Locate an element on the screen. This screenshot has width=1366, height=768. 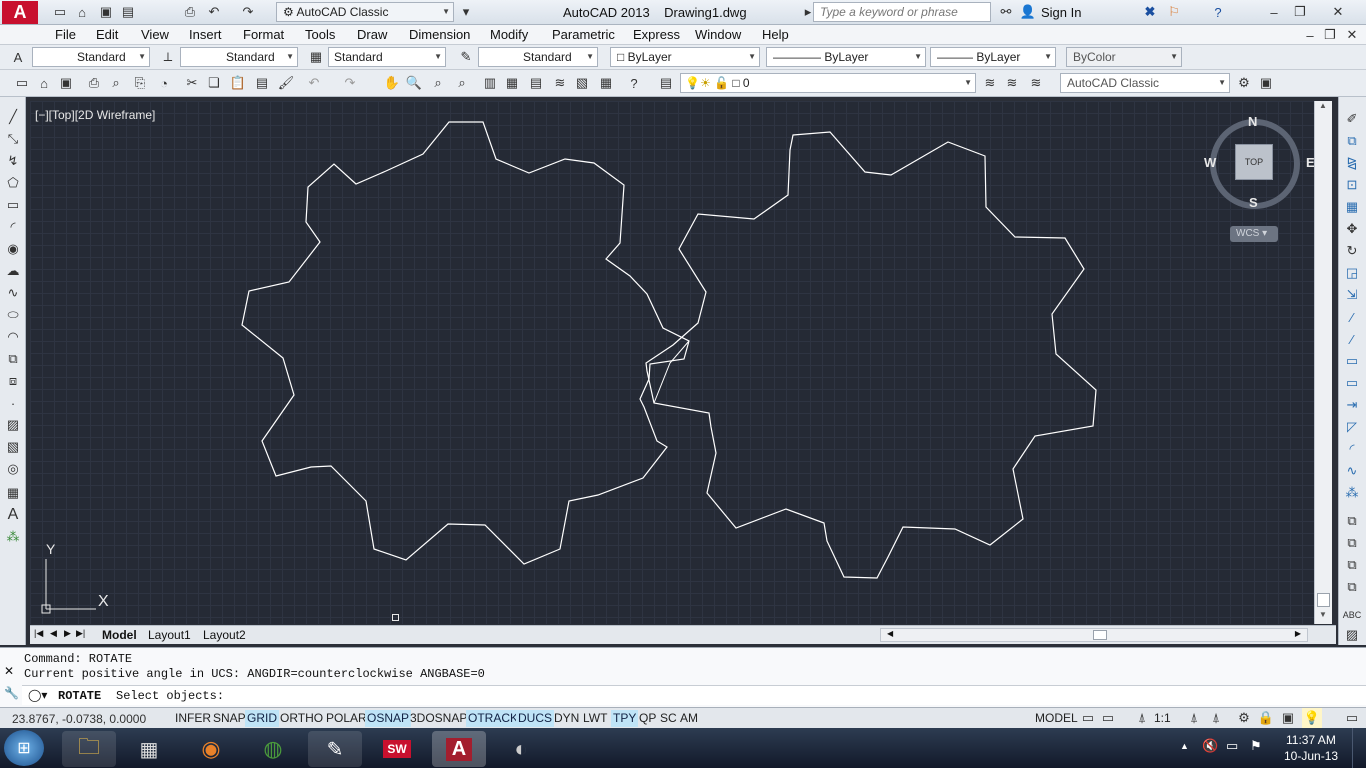
toggle-ducs: DUCS is located at coordinates (535, 718).